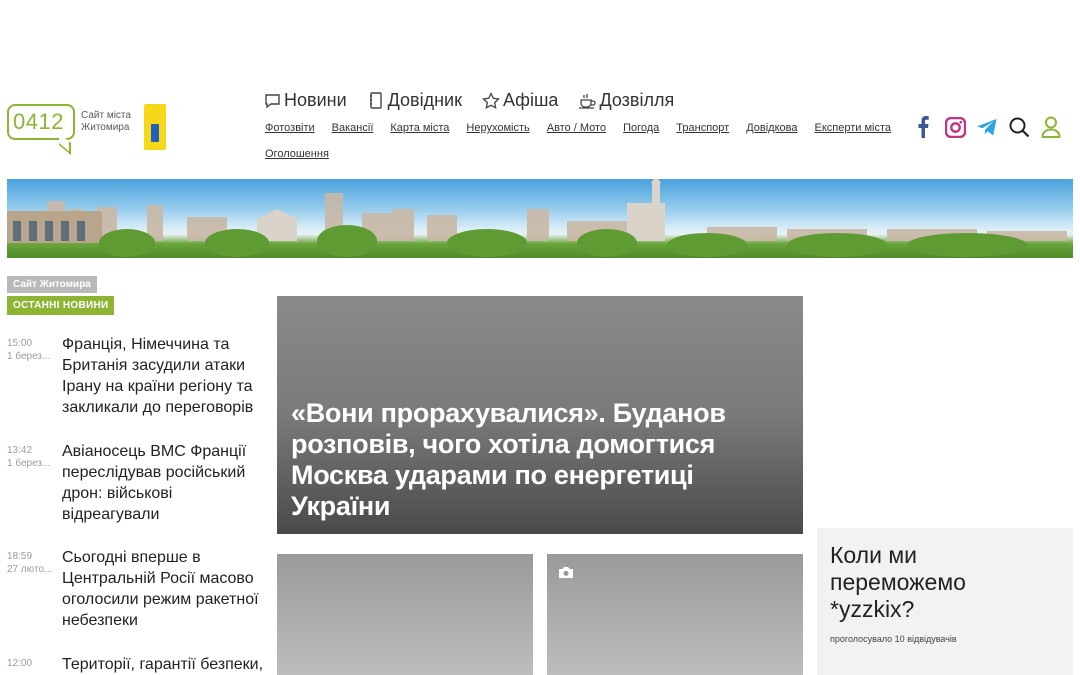  I want to click on news-time: 15:00, so click(20, 343).